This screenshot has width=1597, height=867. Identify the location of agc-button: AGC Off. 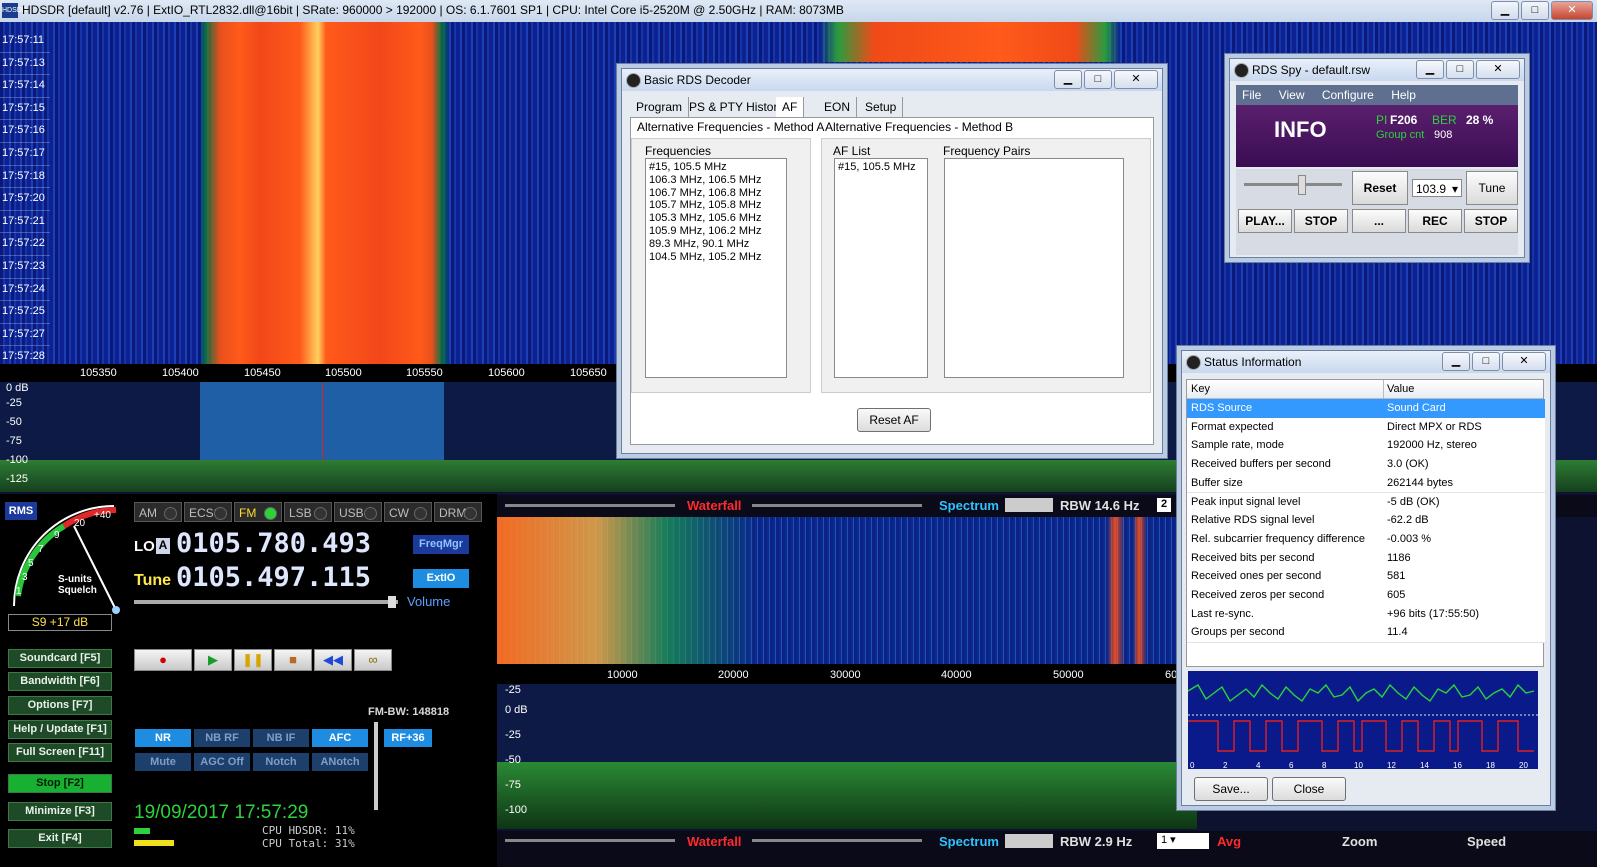
(222, 762).